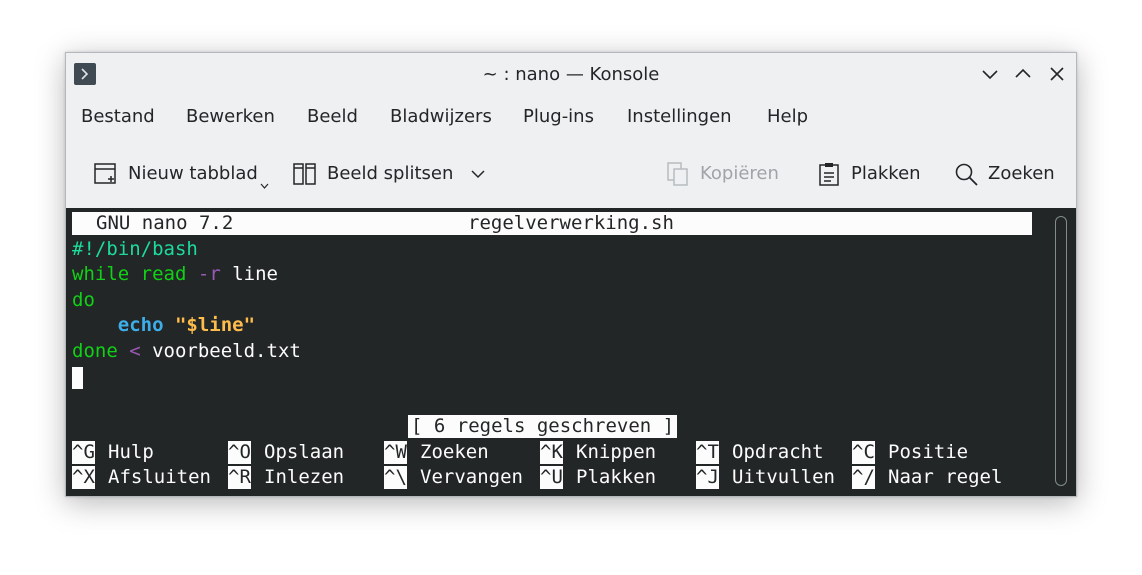  Describe the element at coordinates (105, 173) in the screenshot. I see `new-tab-icon` at that location.